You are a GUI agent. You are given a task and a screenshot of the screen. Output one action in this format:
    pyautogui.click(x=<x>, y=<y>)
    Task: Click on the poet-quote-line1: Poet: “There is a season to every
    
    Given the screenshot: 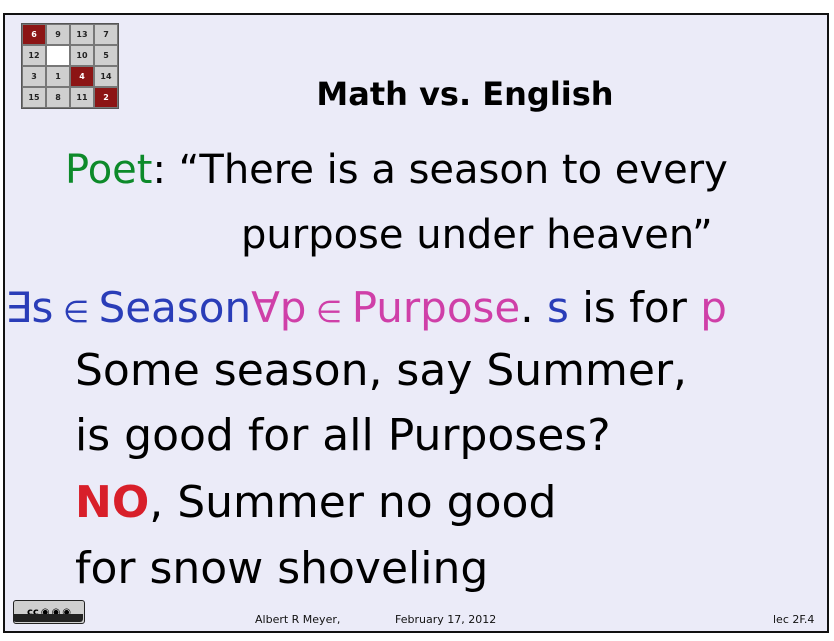 What is the action you would take?
    pyautogui.click(x=396, y=170)
    